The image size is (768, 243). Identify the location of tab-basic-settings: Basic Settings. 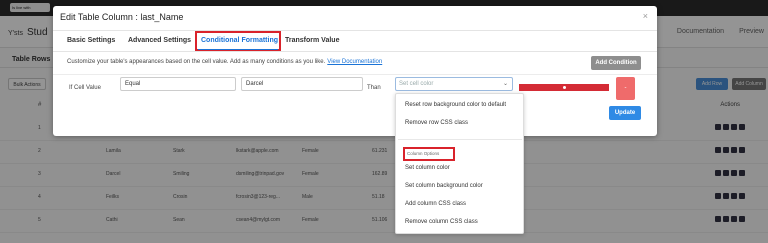
(91, 40).